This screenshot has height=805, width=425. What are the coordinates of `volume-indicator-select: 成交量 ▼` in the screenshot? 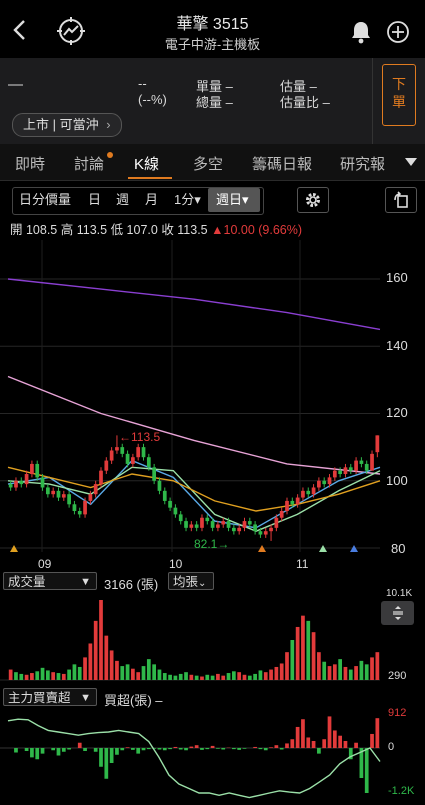 It's located at (50, 581).